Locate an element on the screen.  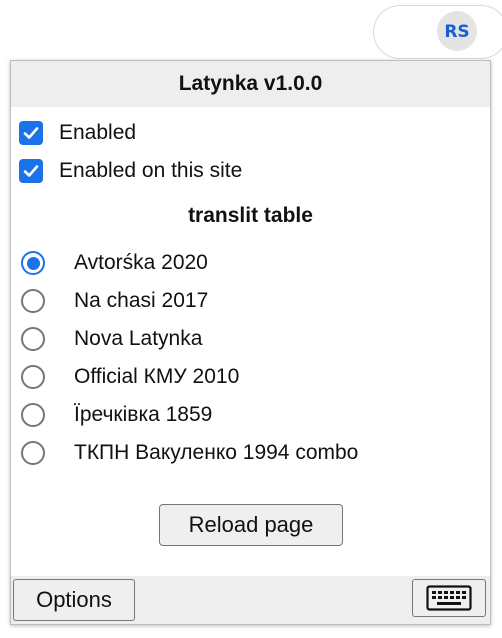
radio-tkpn-vakulenko-1994 is located at coordinates (33, 453).